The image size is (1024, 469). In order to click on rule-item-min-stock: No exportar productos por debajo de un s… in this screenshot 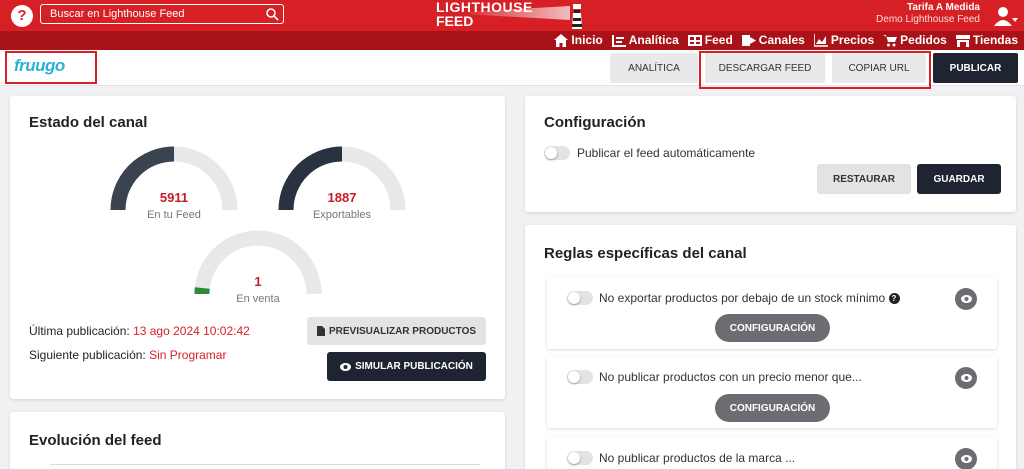, I will do `click(772, 313)`.